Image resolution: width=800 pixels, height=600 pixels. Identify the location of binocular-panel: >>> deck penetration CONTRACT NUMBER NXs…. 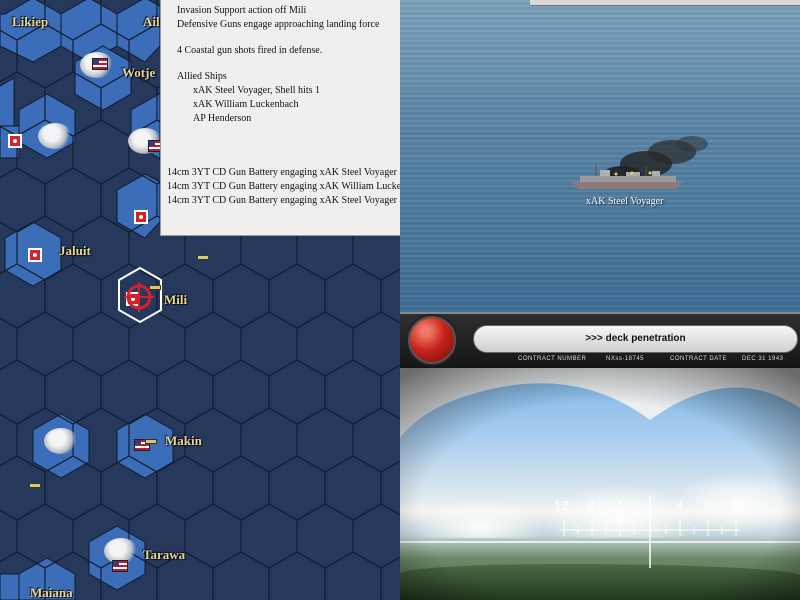
(600, 340).